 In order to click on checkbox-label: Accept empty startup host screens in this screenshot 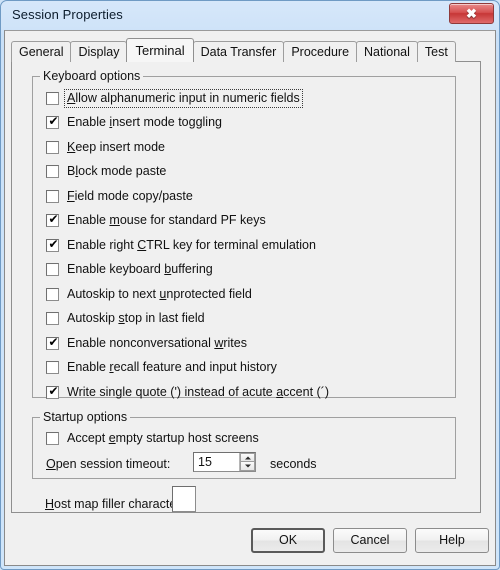, I will do `click(163, 437)`.